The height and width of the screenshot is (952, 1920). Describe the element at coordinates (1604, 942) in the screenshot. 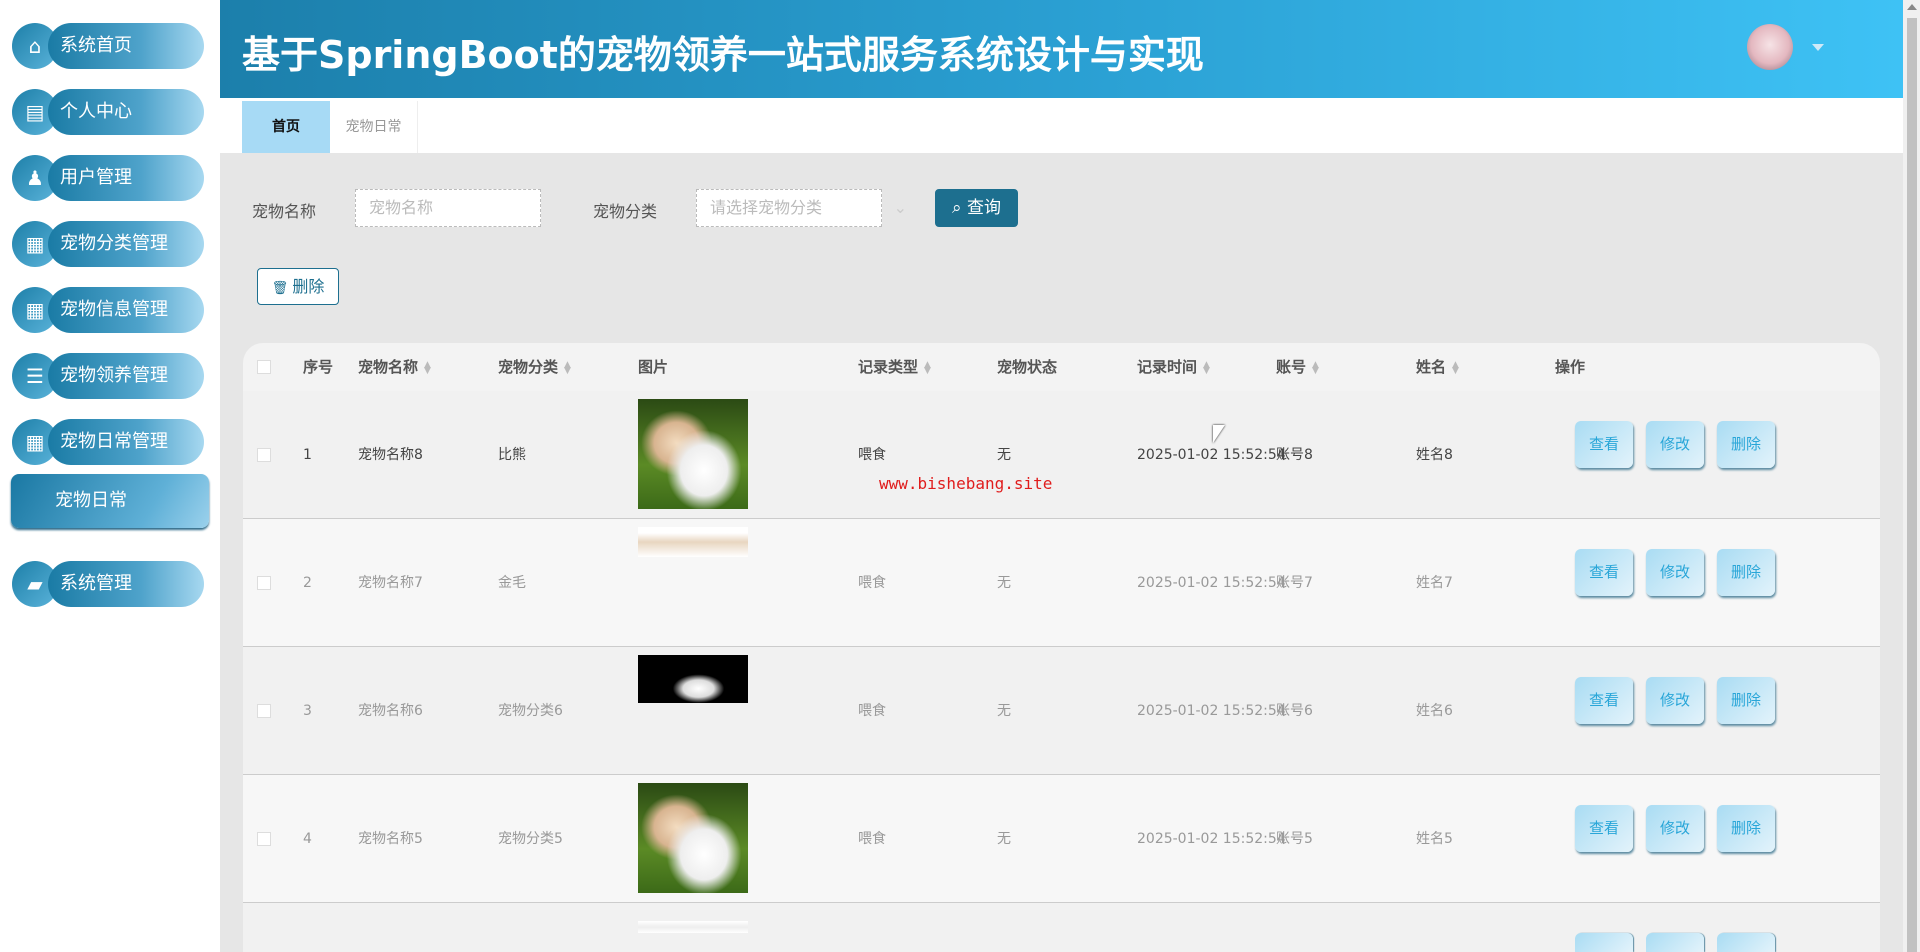

I see `view-button` at that location.